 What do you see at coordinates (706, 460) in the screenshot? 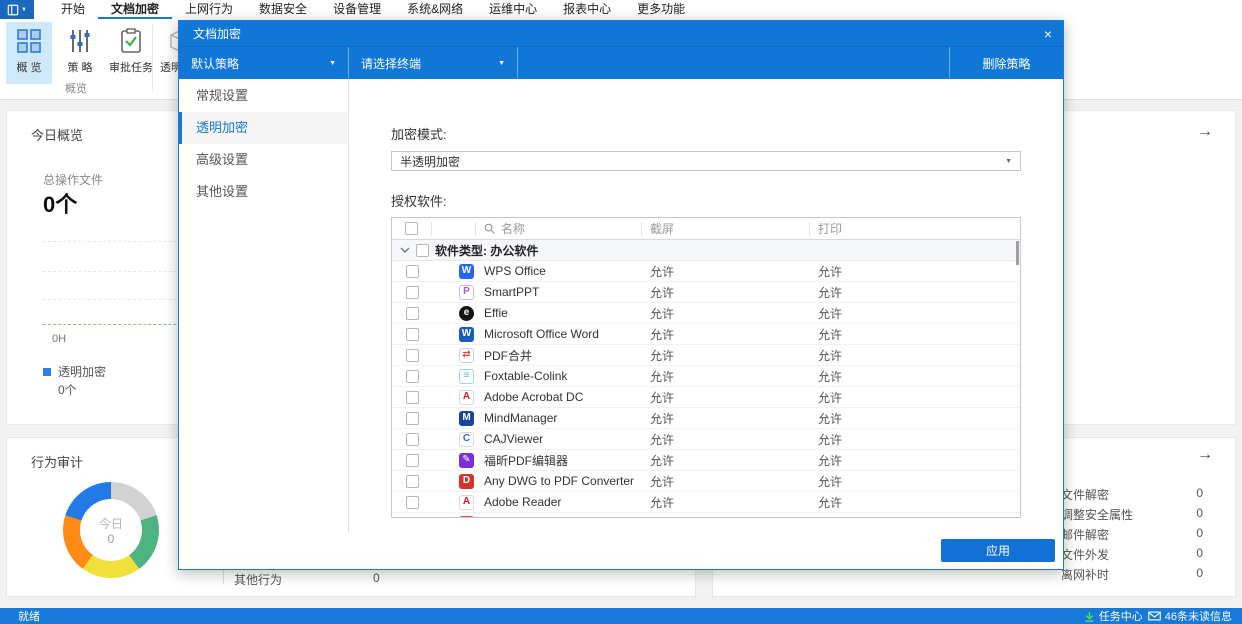
I see `table-row: ✎ 福昕PDF编辑器 允许 允许` at bounding box center [706, 460].